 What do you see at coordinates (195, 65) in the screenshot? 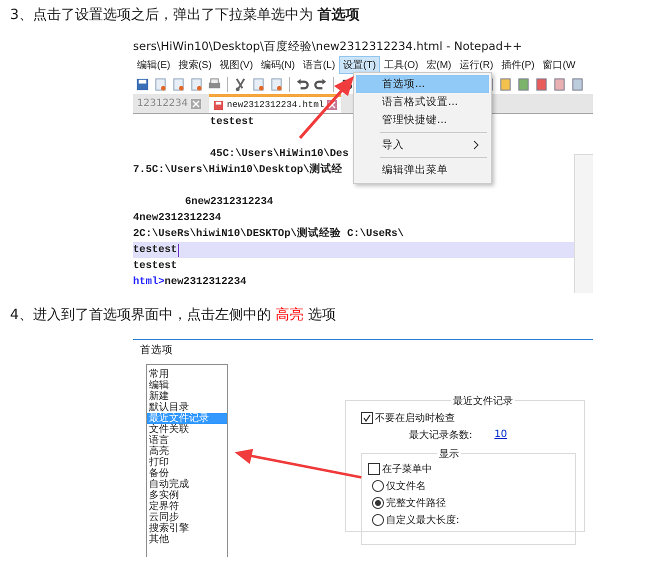
I see `menu-item: 搜索(S)` at bounding box center [195, 65].